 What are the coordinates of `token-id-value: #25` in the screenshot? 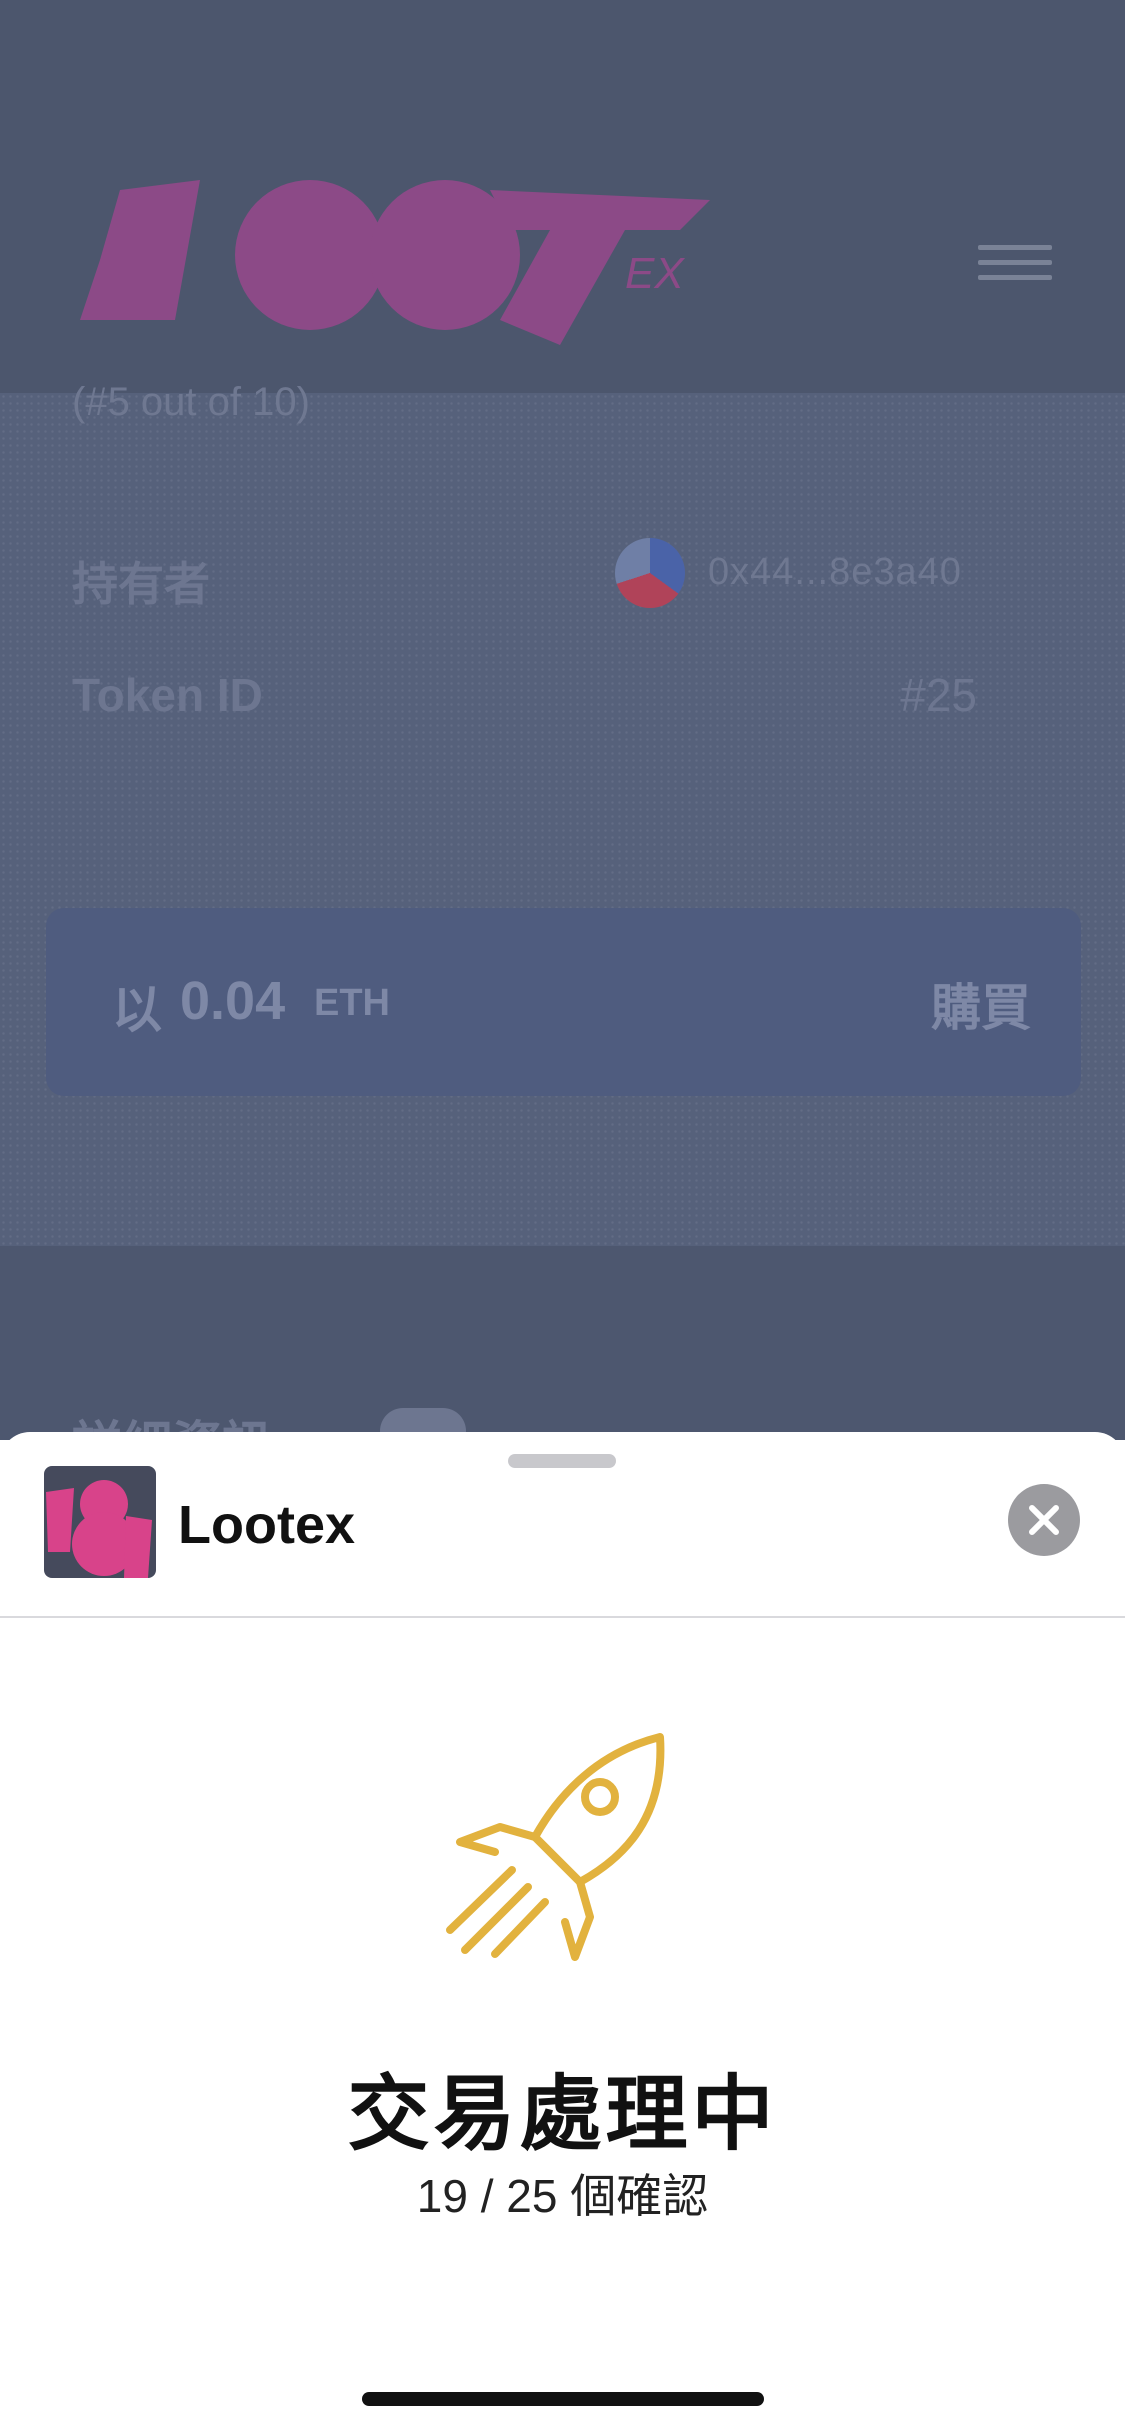 It's located at (938, 695).